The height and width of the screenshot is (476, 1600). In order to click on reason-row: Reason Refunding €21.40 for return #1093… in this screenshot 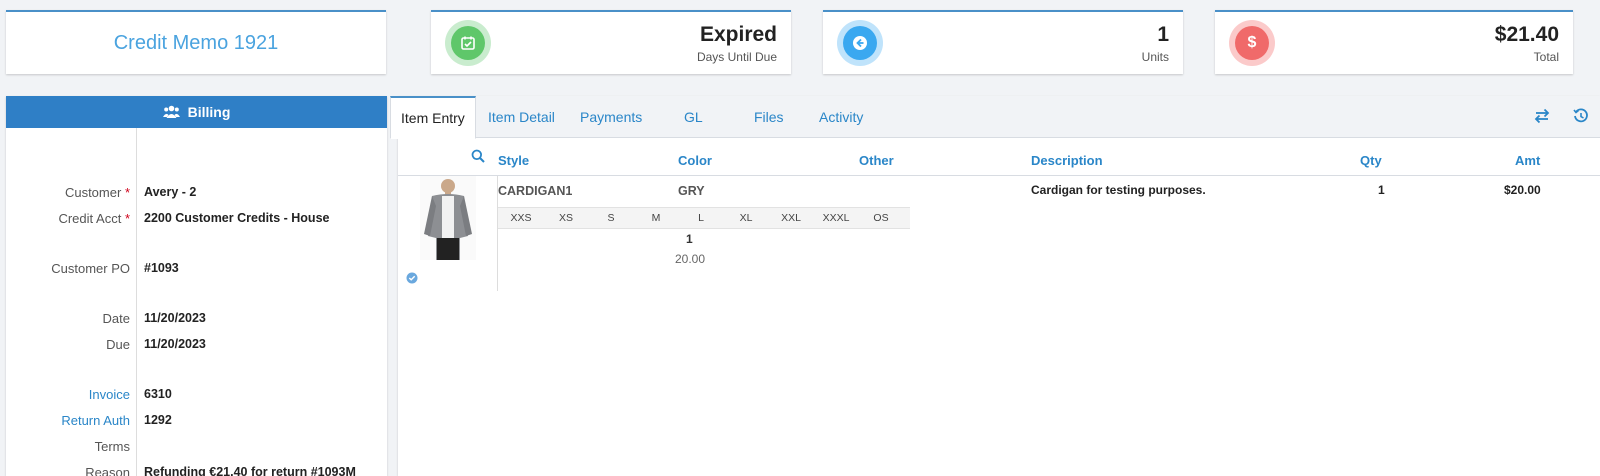, I will do `click(196, 469)`.